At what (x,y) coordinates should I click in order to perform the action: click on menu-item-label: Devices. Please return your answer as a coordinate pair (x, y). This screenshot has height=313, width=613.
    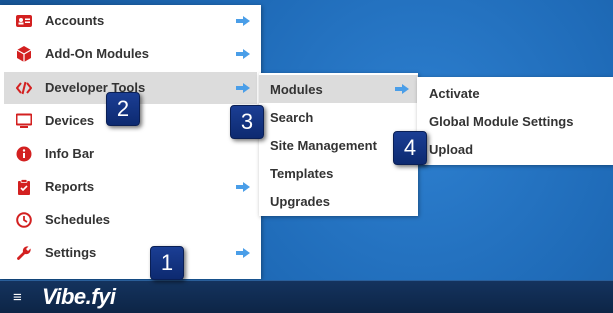
    Looking at the image, I should click on (70, 120).